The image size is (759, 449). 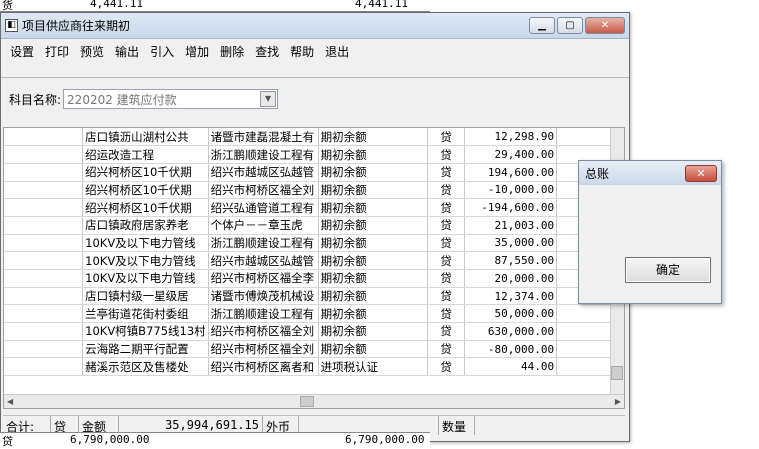 What do you see at coordinates (373, 367) in the screenshot?
I see `type-cell: 进项税认证` at bounding box center [373, 367].